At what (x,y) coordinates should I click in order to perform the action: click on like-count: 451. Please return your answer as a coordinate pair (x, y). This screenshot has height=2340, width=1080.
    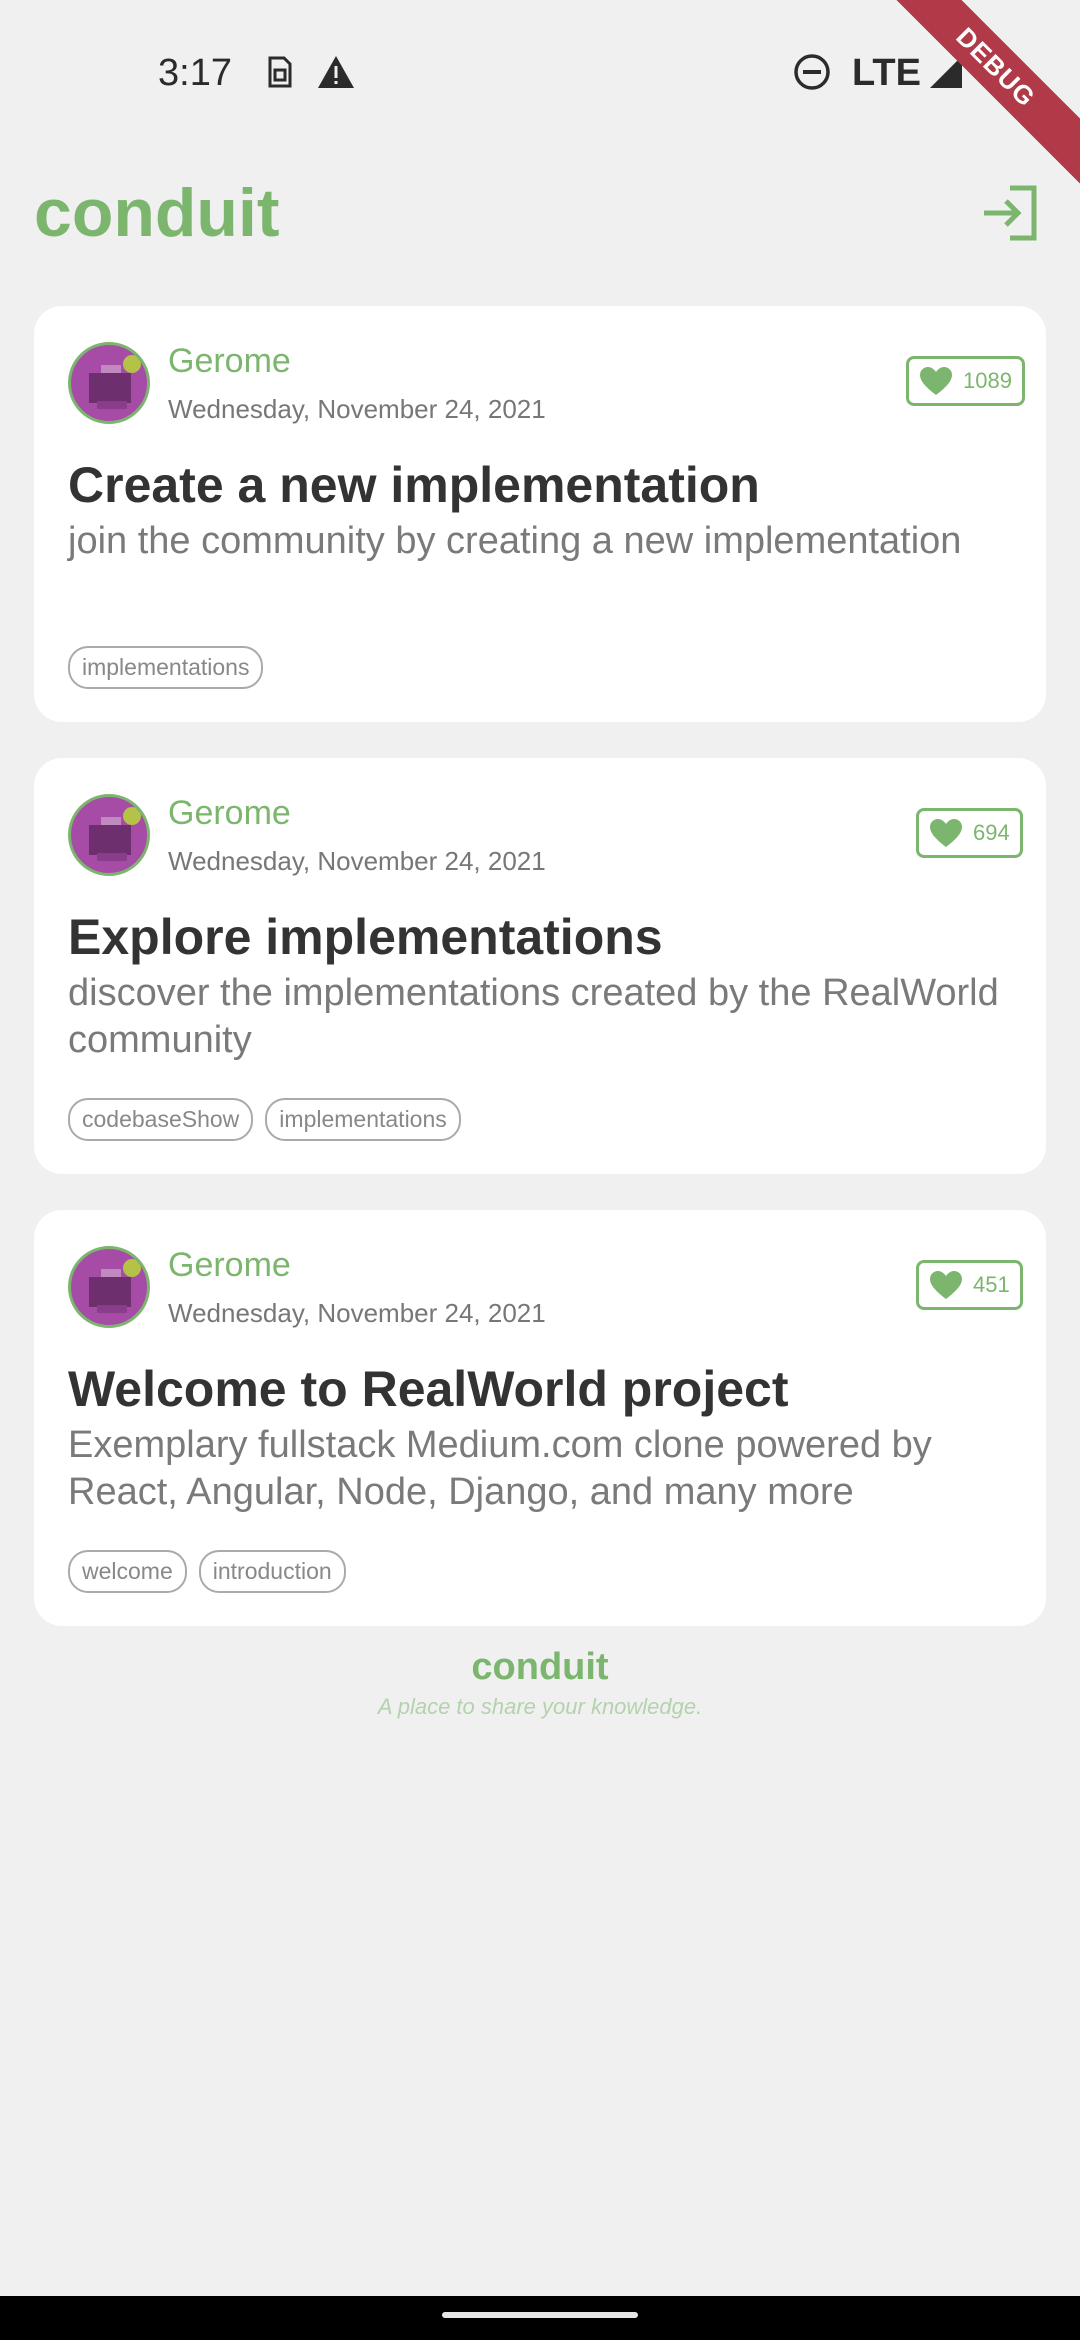
    Looking at the image, I should click on (991, 1284).